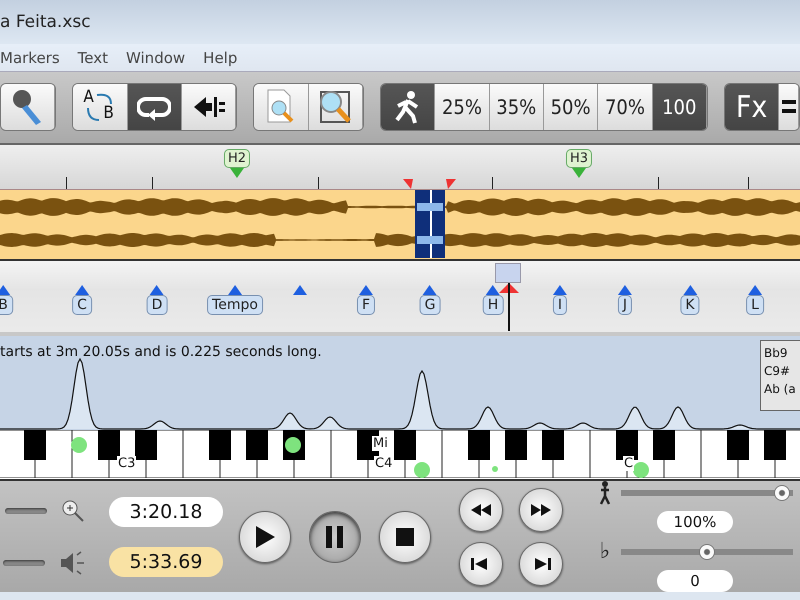 The width and height of the screenshot is (800, 600). Describe the element at coordinates (156, 57) in the screenshot. I see `menu-item: Window` at that location.